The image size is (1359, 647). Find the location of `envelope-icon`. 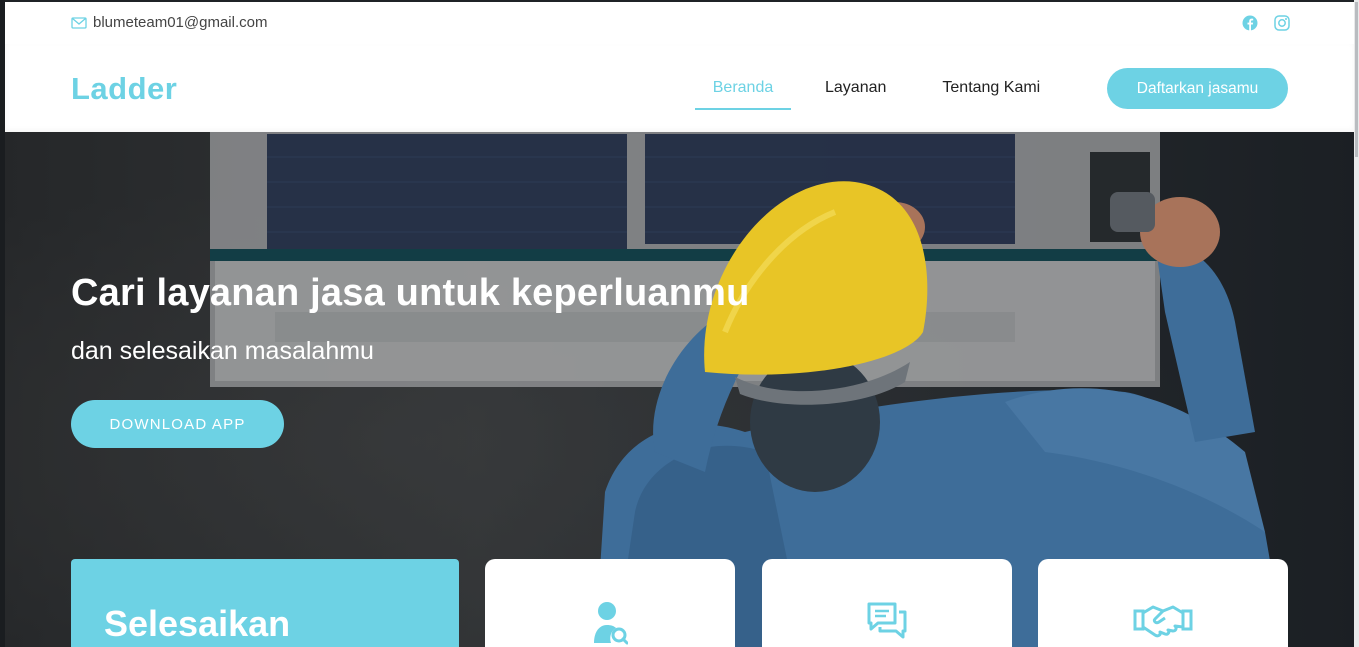

envelope-icon is located at coordinates (79, 22).